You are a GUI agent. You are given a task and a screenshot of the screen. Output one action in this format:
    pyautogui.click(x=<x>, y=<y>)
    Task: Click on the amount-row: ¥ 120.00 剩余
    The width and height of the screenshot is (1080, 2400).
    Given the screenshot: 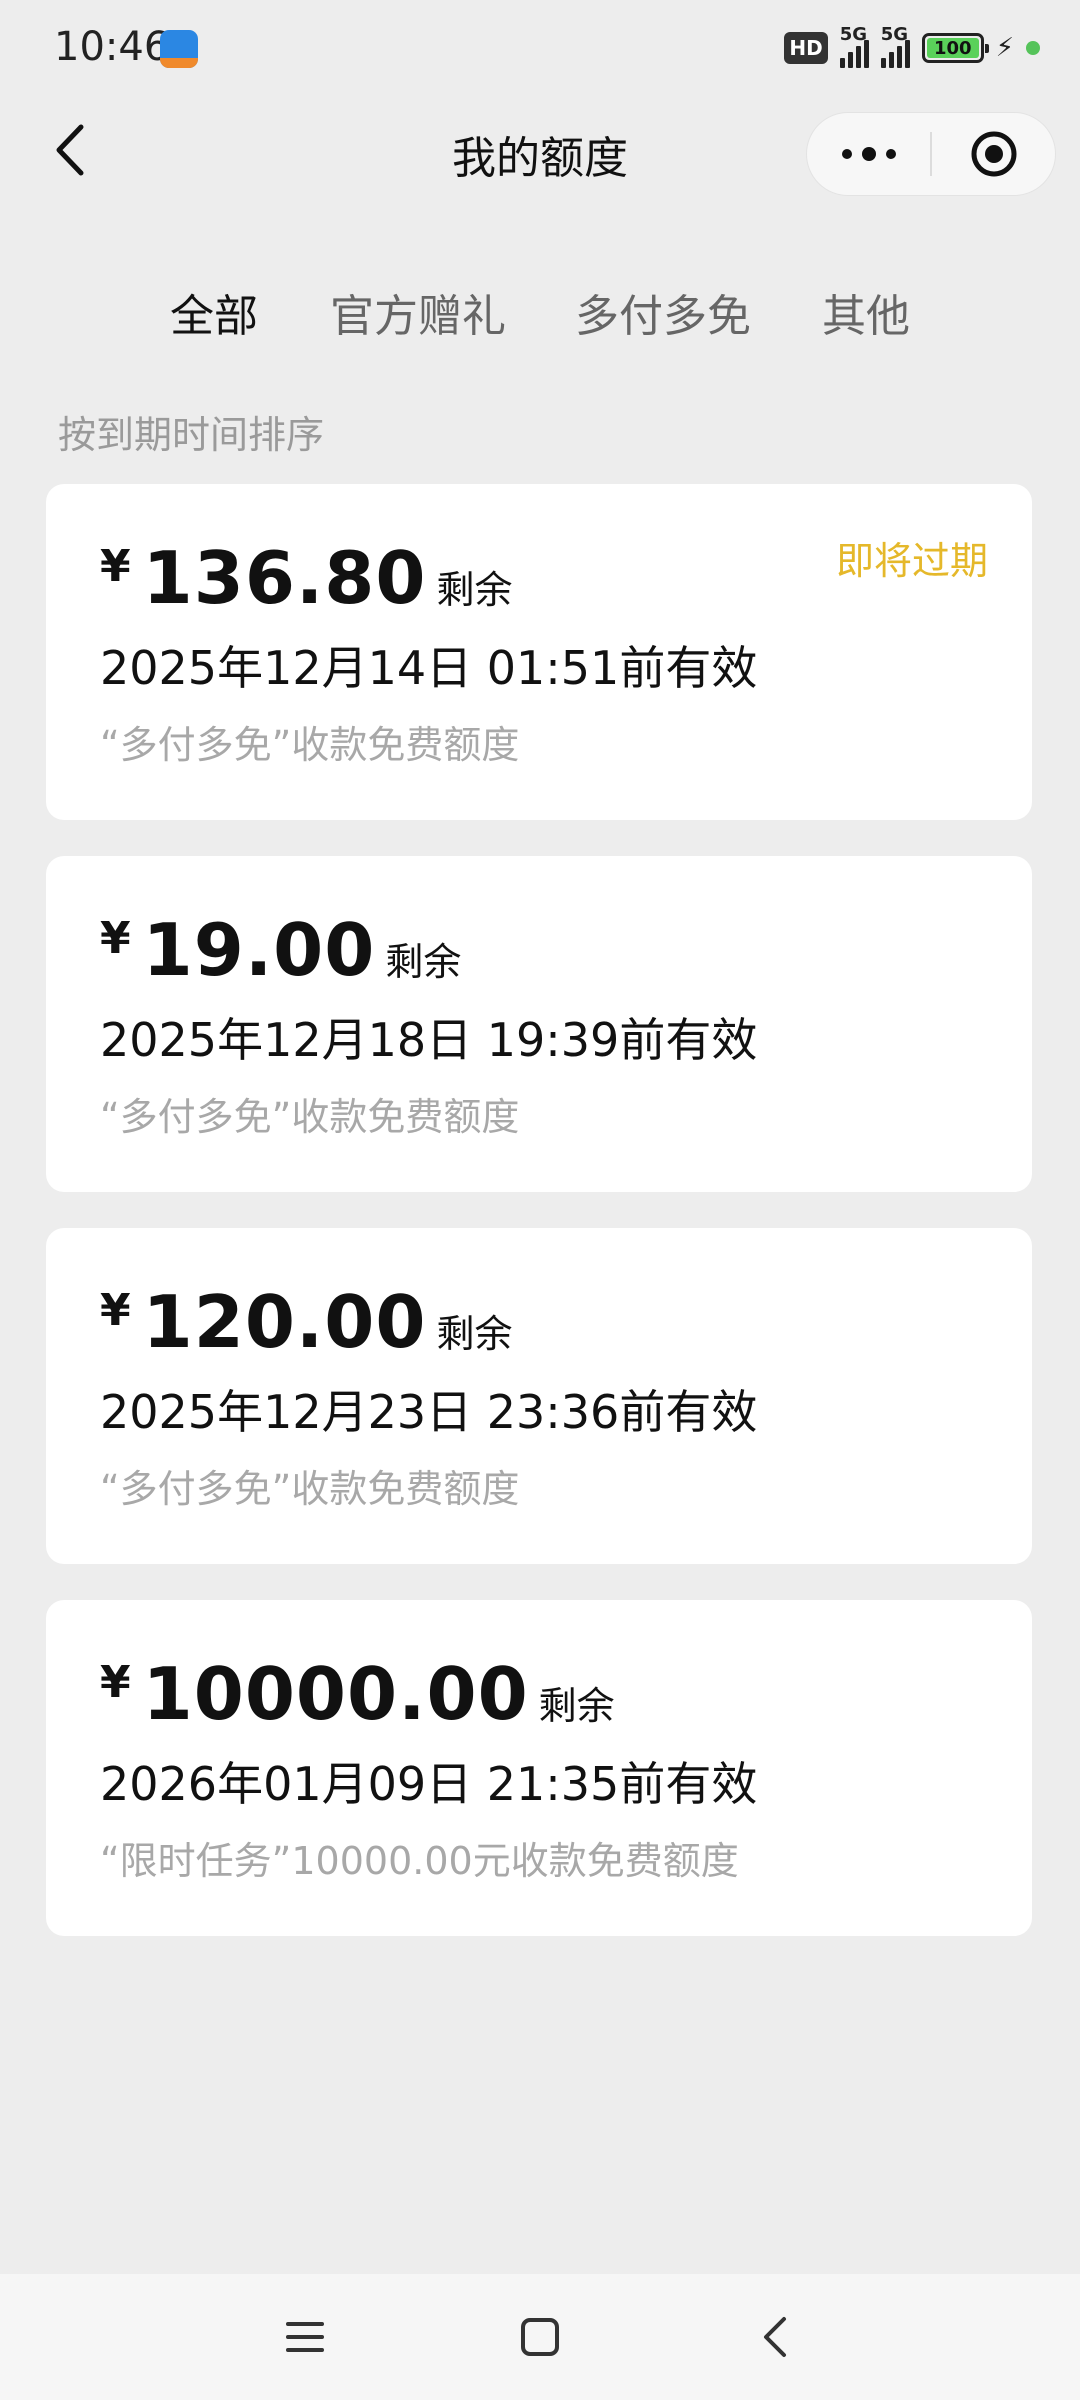 What is the action you would take?
    pyautogui.click(x=306, y=1322)
    